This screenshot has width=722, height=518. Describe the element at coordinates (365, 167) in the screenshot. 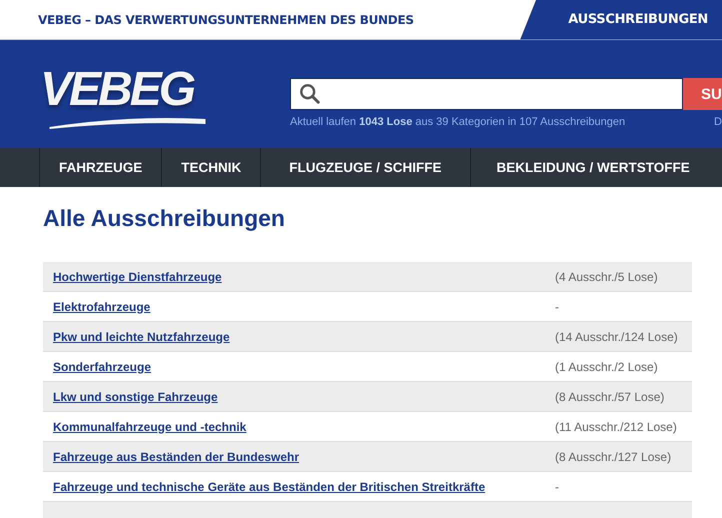

I see `nav-item: FLUGZEUGE / SCHIFFE` at that location.